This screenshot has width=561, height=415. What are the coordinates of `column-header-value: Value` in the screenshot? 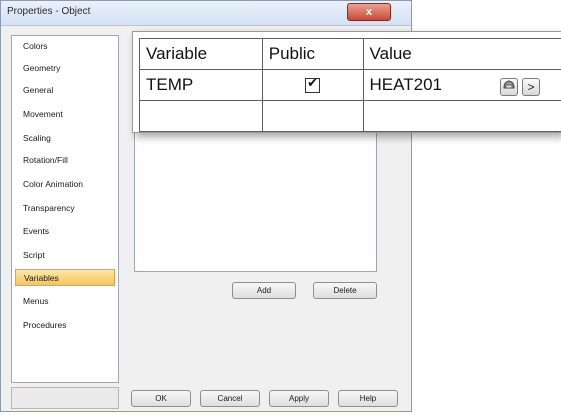 It's located at (461, 54).